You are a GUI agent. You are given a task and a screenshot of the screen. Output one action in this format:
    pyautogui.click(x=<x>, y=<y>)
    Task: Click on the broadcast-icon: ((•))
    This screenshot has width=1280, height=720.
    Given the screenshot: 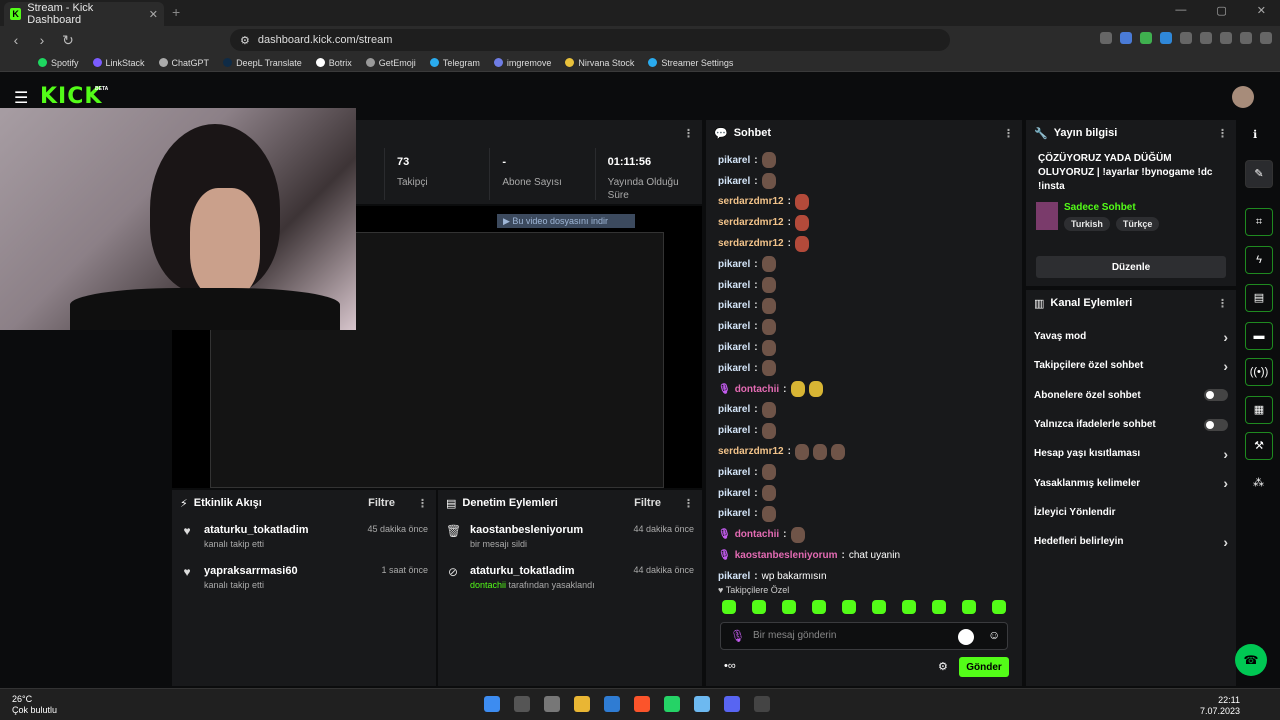 What is the action you would take?
    pyautogui.click(x=1259, y=372)
    